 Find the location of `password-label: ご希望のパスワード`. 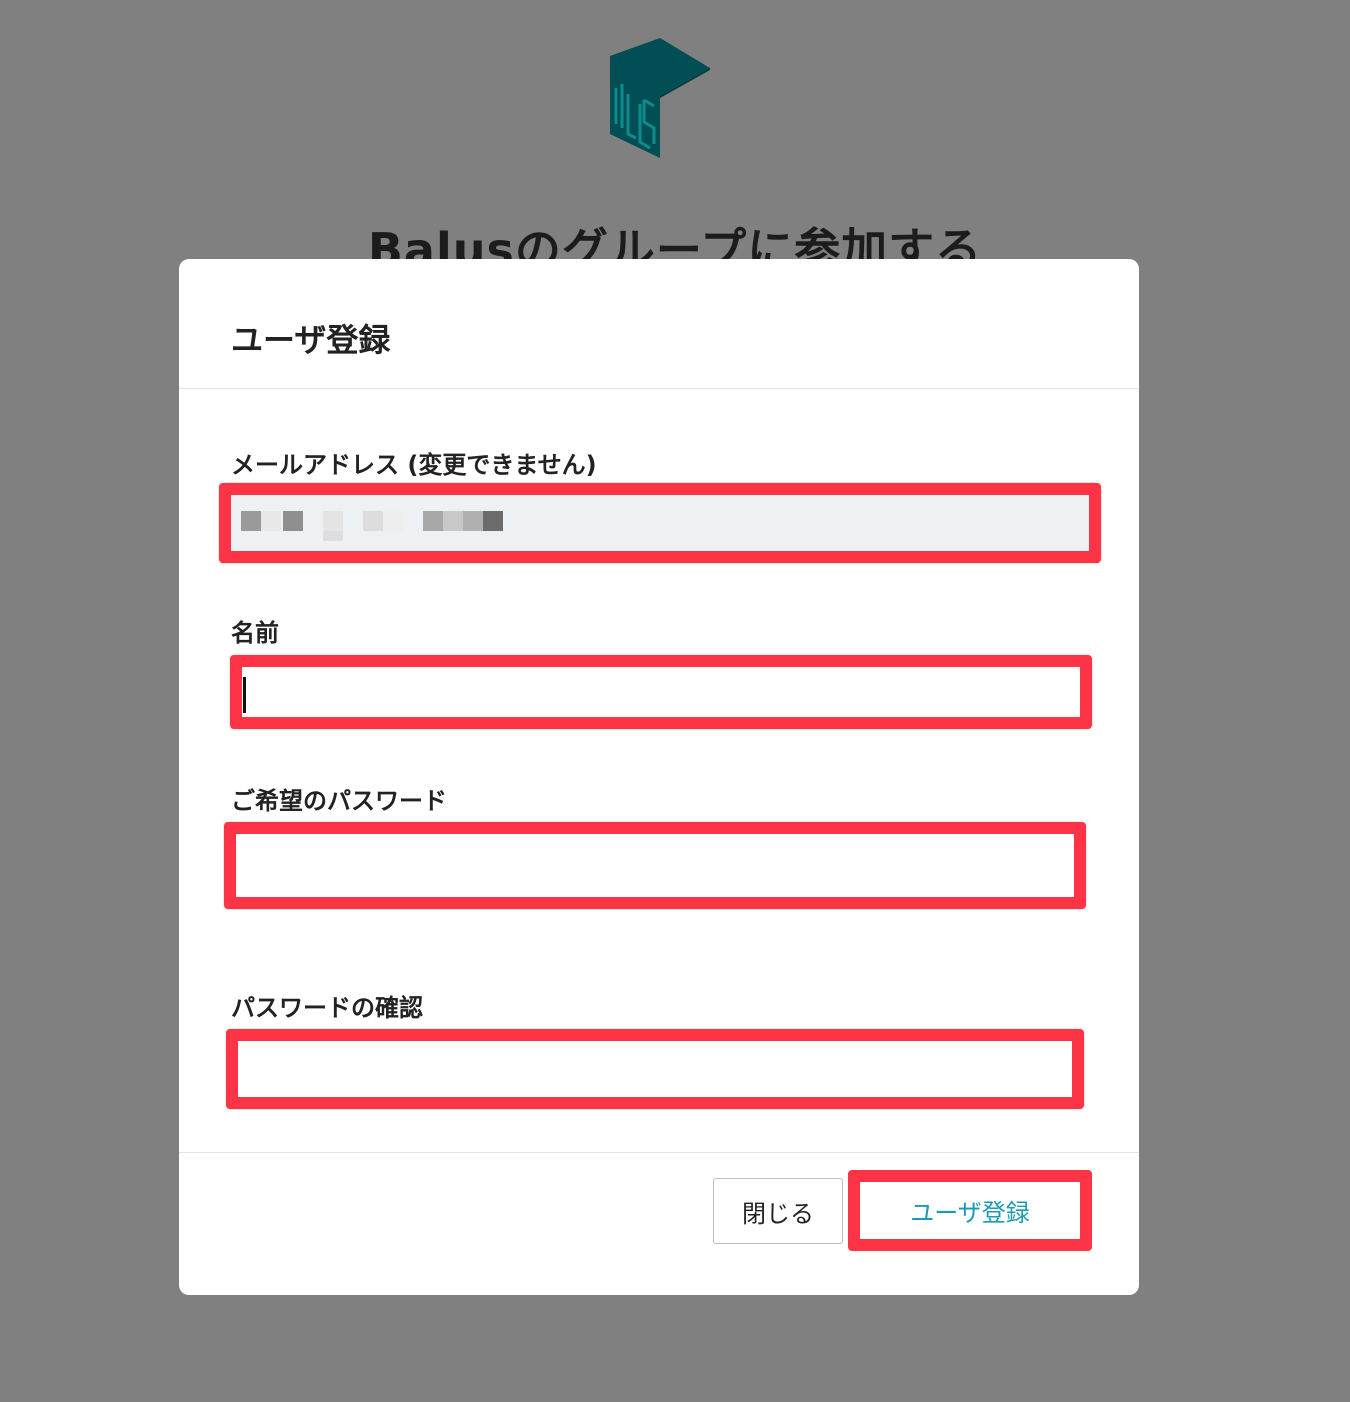

password-label: ご希望のパスワード is located at coordinates (339, 801).